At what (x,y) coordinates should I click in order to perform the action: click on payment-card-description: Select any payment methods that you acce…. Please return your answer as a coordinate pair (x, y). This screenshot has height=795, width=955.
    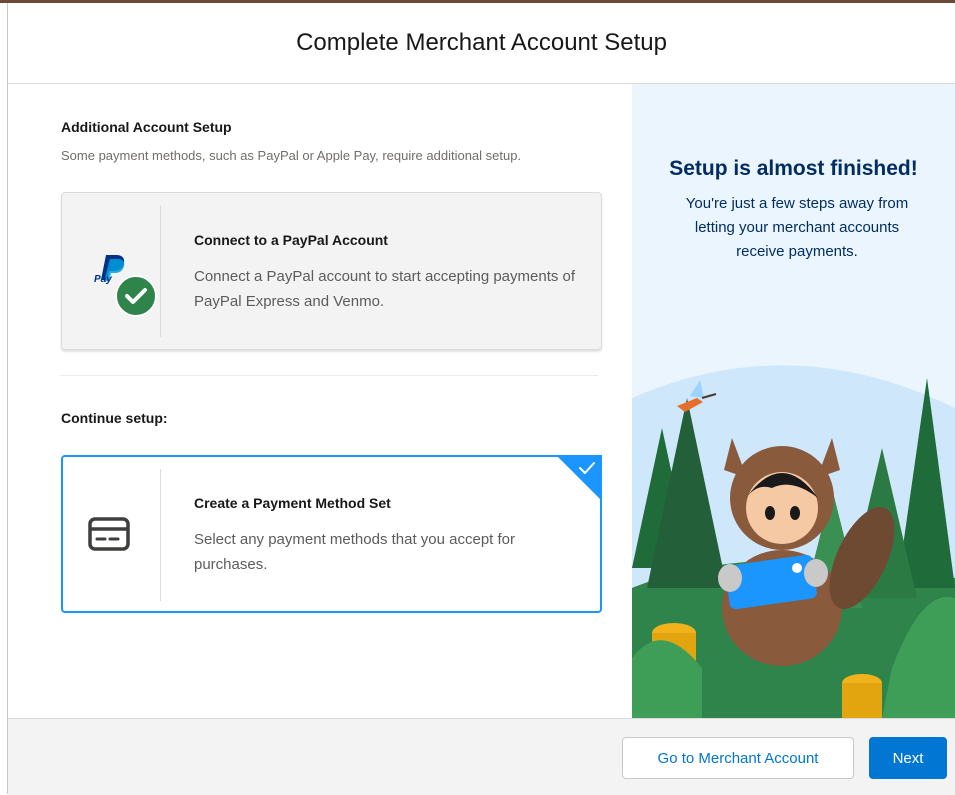
    Looking at the image, I should click on (355, 552).